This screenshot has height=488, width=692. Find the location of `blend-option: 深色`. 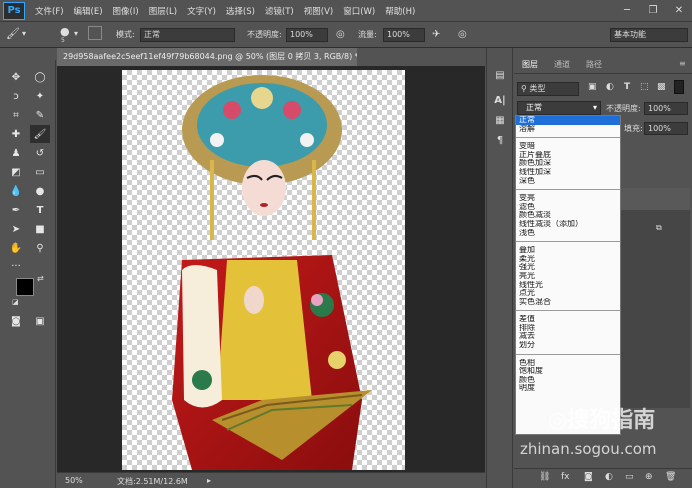

blend-option: 深色 is located at coordinates (568, 181).